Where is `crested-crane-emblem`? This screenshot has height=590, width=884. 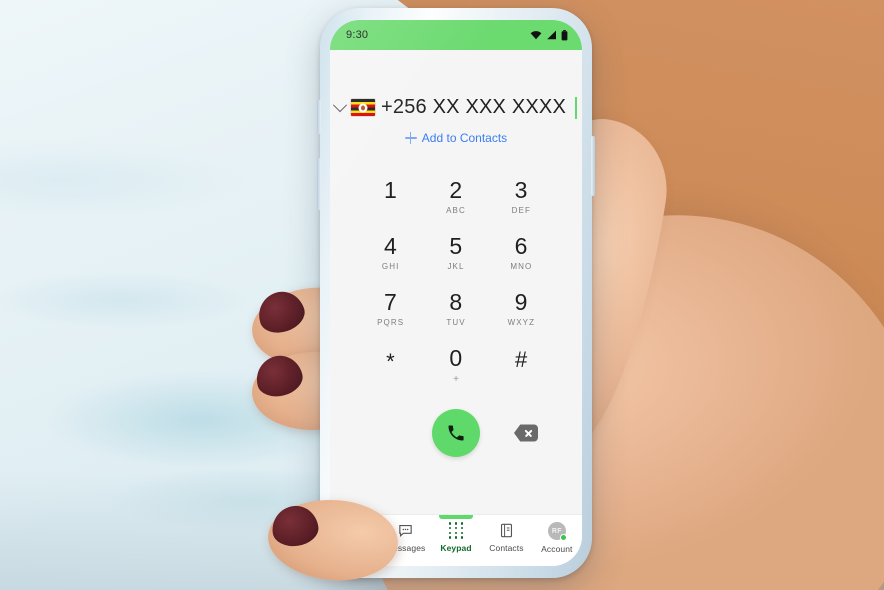
crested-crane-emblem is located at coordinates (363, 107).